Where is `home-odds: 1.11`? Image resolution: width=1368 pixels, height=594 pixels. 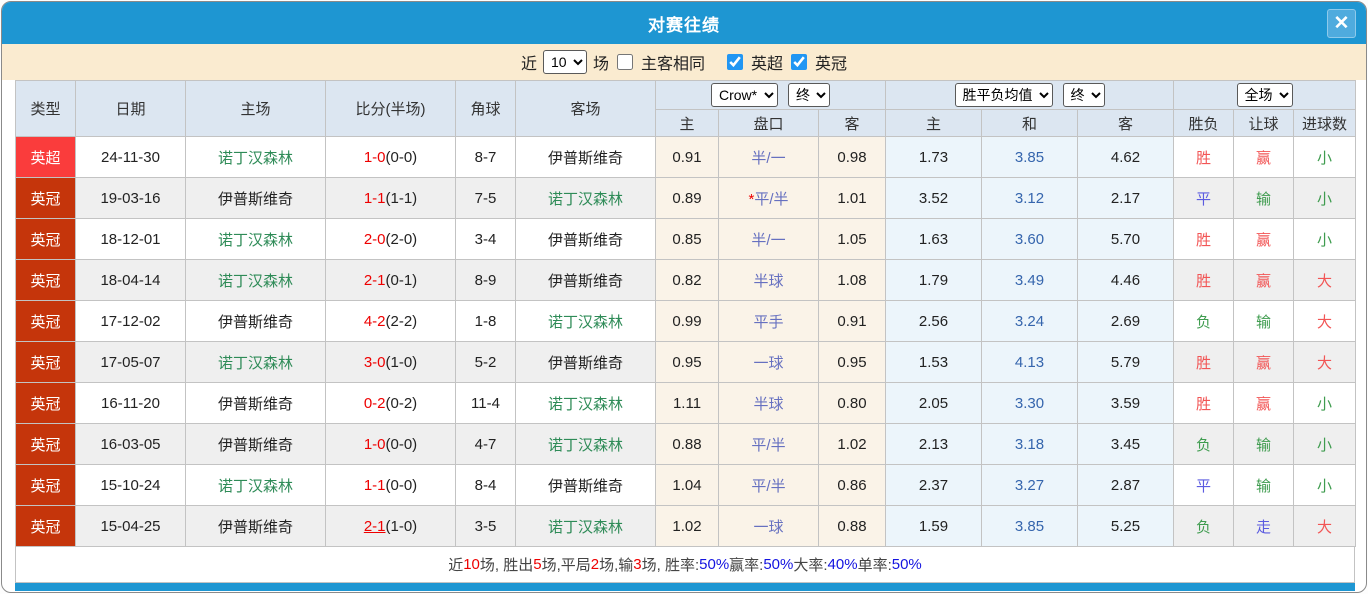 home-odds: 1.11 is located at coordinates (687, 403).